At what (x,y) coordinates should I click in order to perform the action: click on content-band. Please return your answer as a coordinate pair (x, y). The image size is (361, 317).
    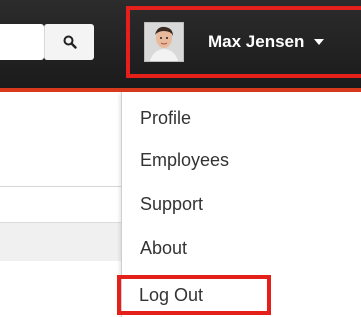
    Looking at the image, I should click on (70, 241).